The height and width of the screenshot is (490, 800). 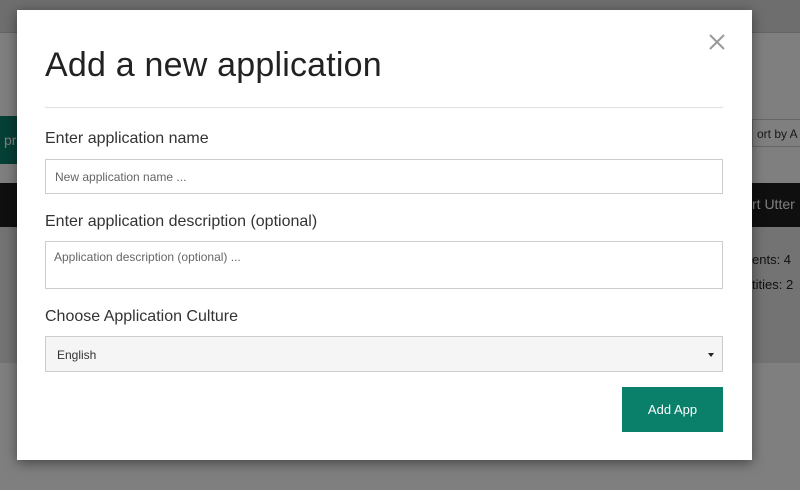 What do you see at coordinates (384, 107) in the screenshot?
I see `title-divider` at bounding box center [384, 107].